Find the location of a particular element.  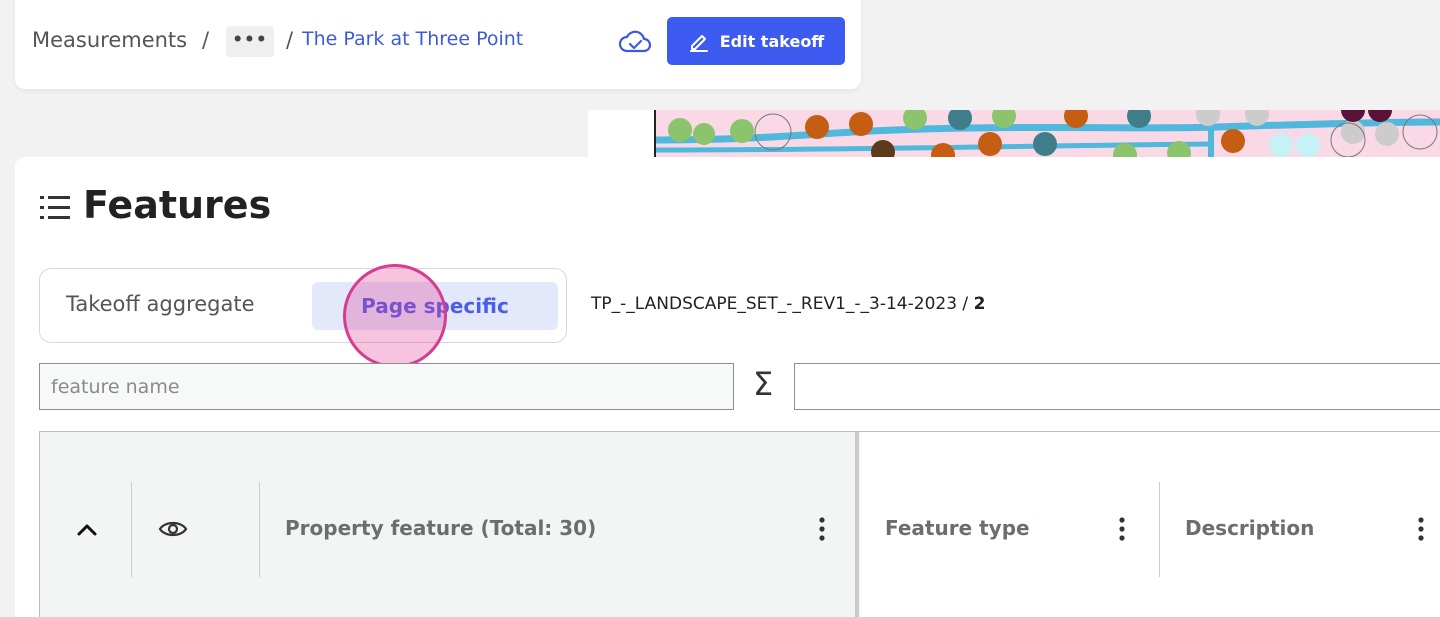

column-header-property-feature: Property feature (Total: 30) is located at coordinates (440, 528).